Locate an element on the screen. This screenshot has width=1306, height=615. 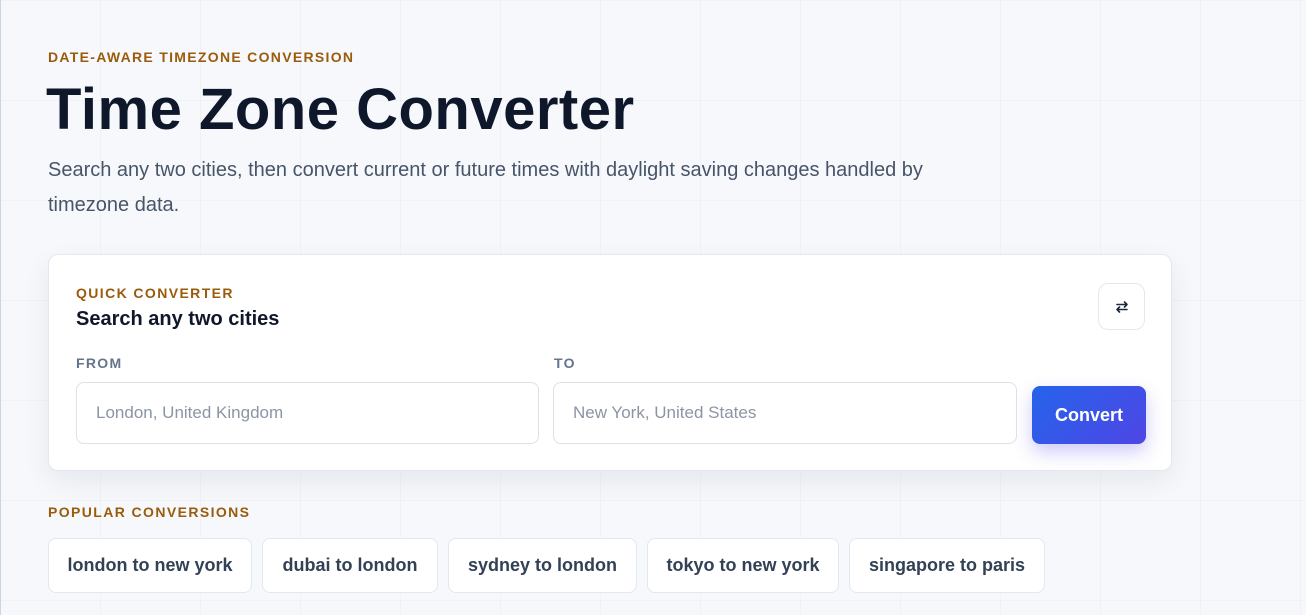
convert-button: Convert is located at coordinates (1089, 415).